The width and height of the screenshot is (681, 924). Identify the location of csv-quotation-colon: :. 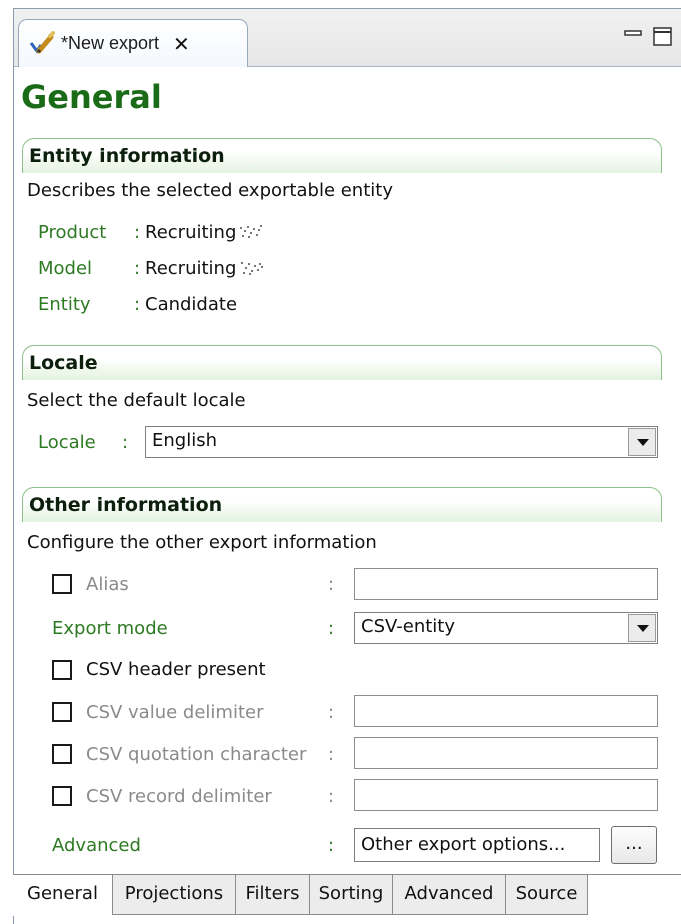
(331, 754).